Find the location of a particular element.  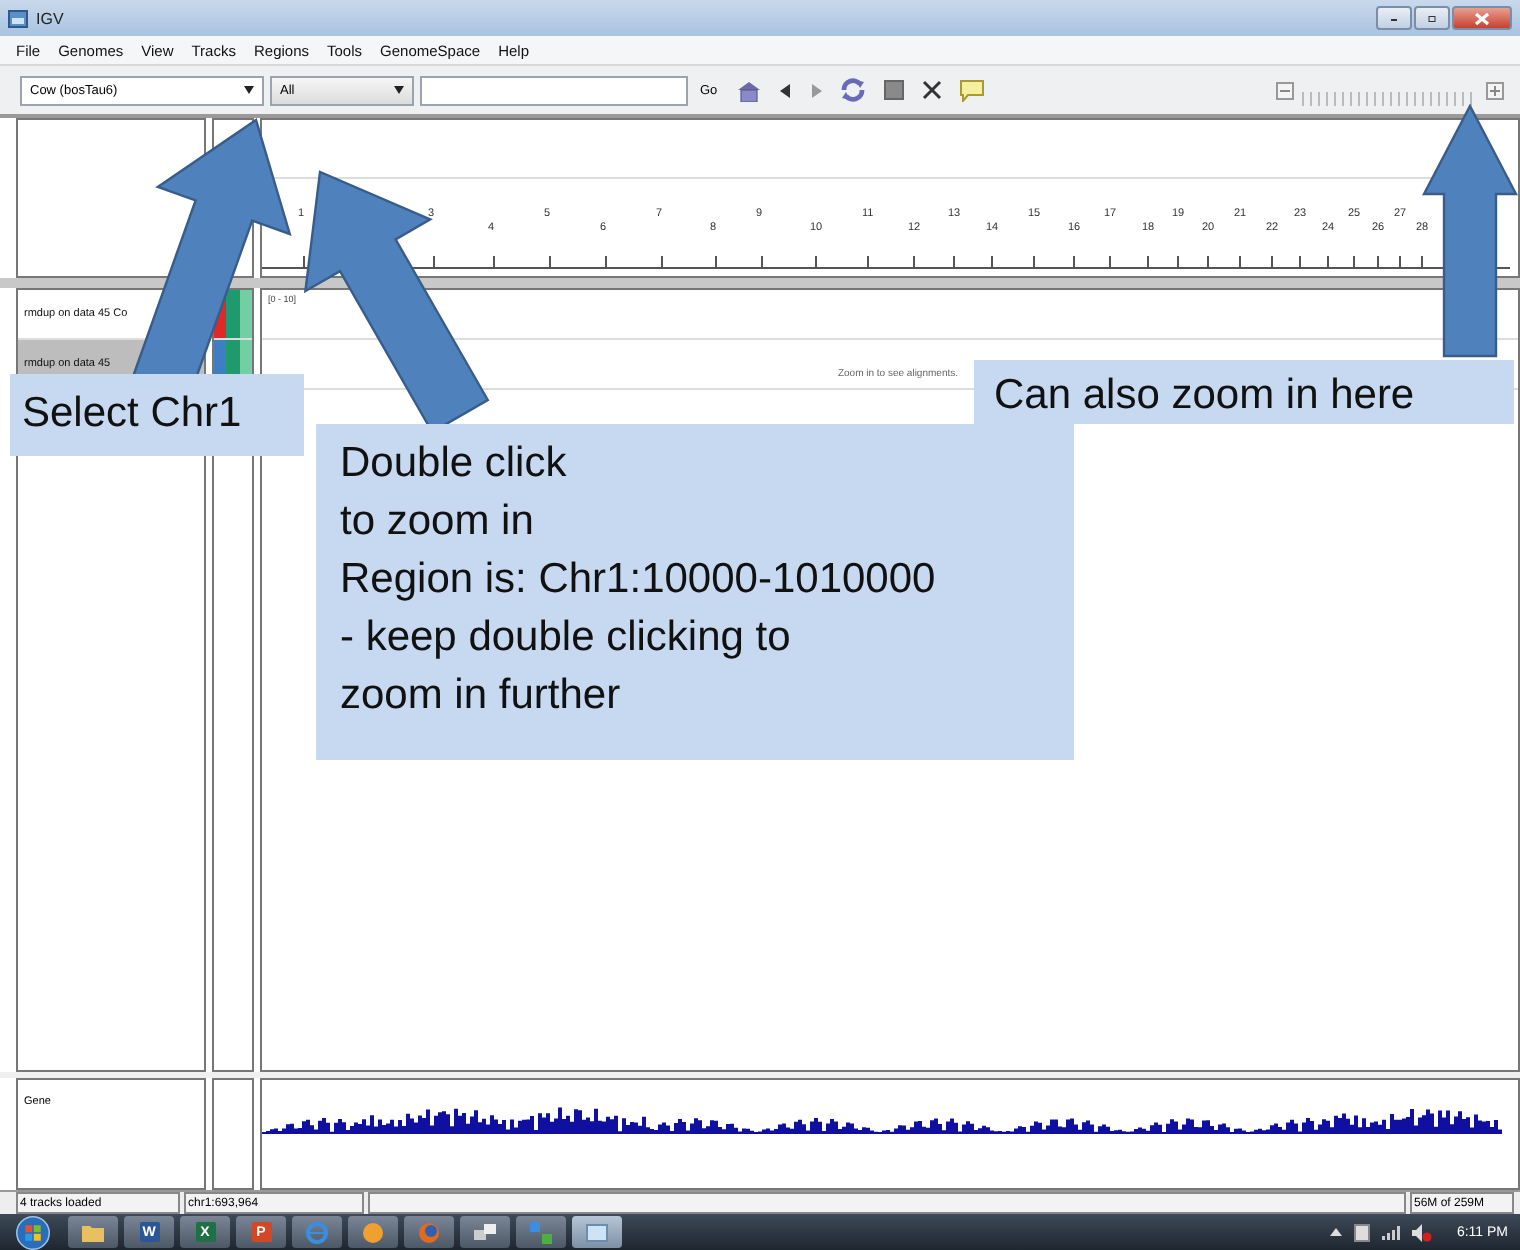

maximize-button is located at coordinates (1432, 18).